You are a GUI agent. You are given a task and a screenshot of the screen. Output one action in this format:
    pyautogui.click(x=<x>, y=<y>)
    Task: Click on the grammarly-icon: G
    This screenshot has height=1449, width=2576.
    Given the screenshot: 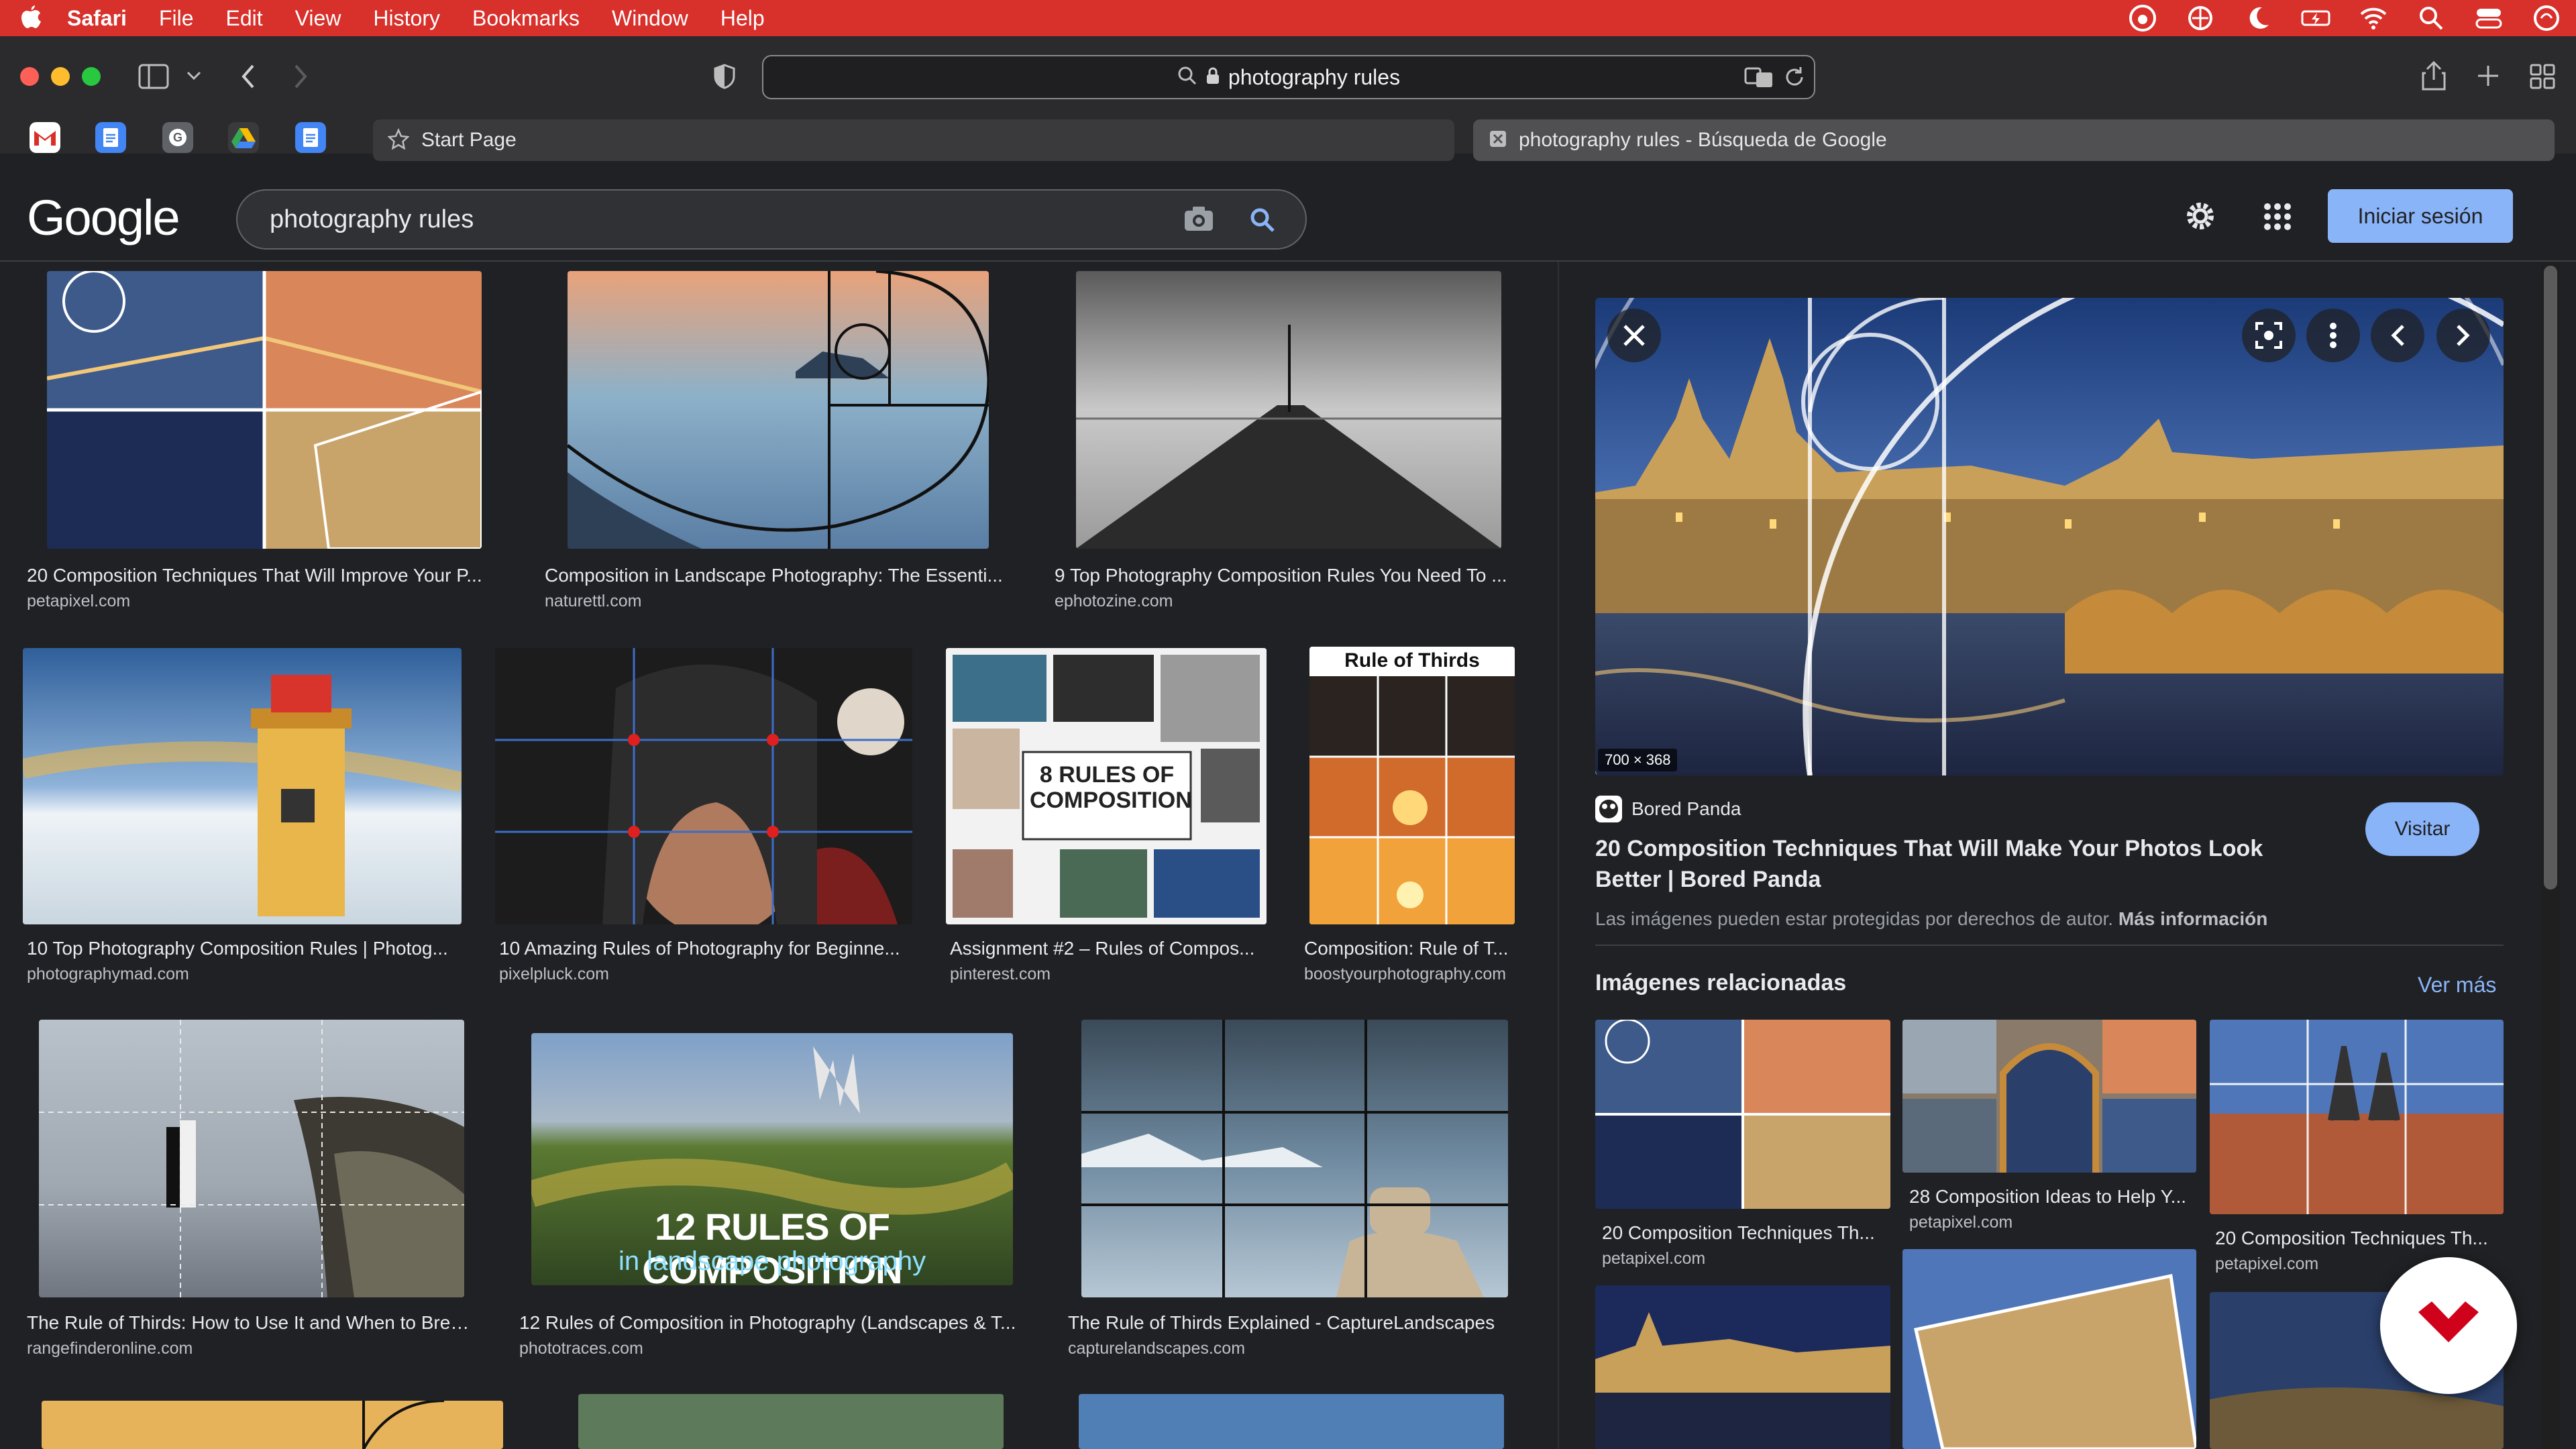 What is the action you would take?
    pyautogui.click(x=177, y=137)
    